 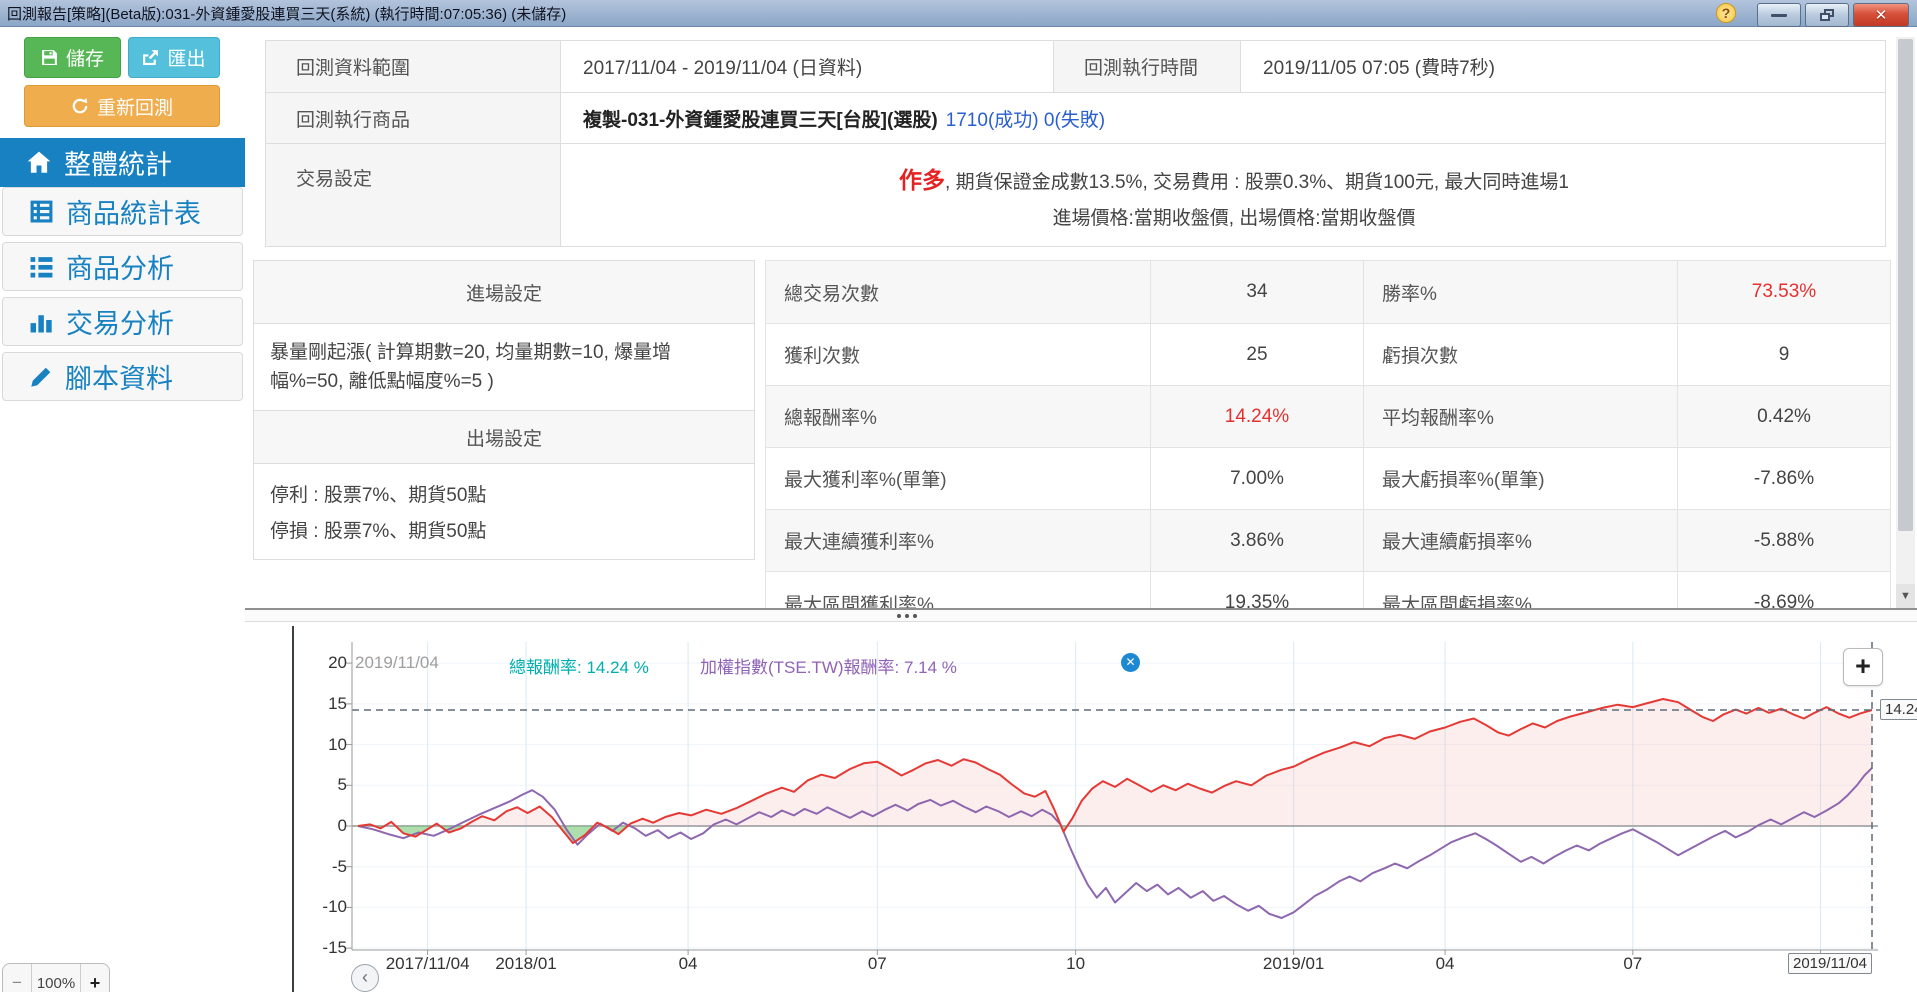 I want to click on menu-label: 商品統計表, so click(x=133, y=214).